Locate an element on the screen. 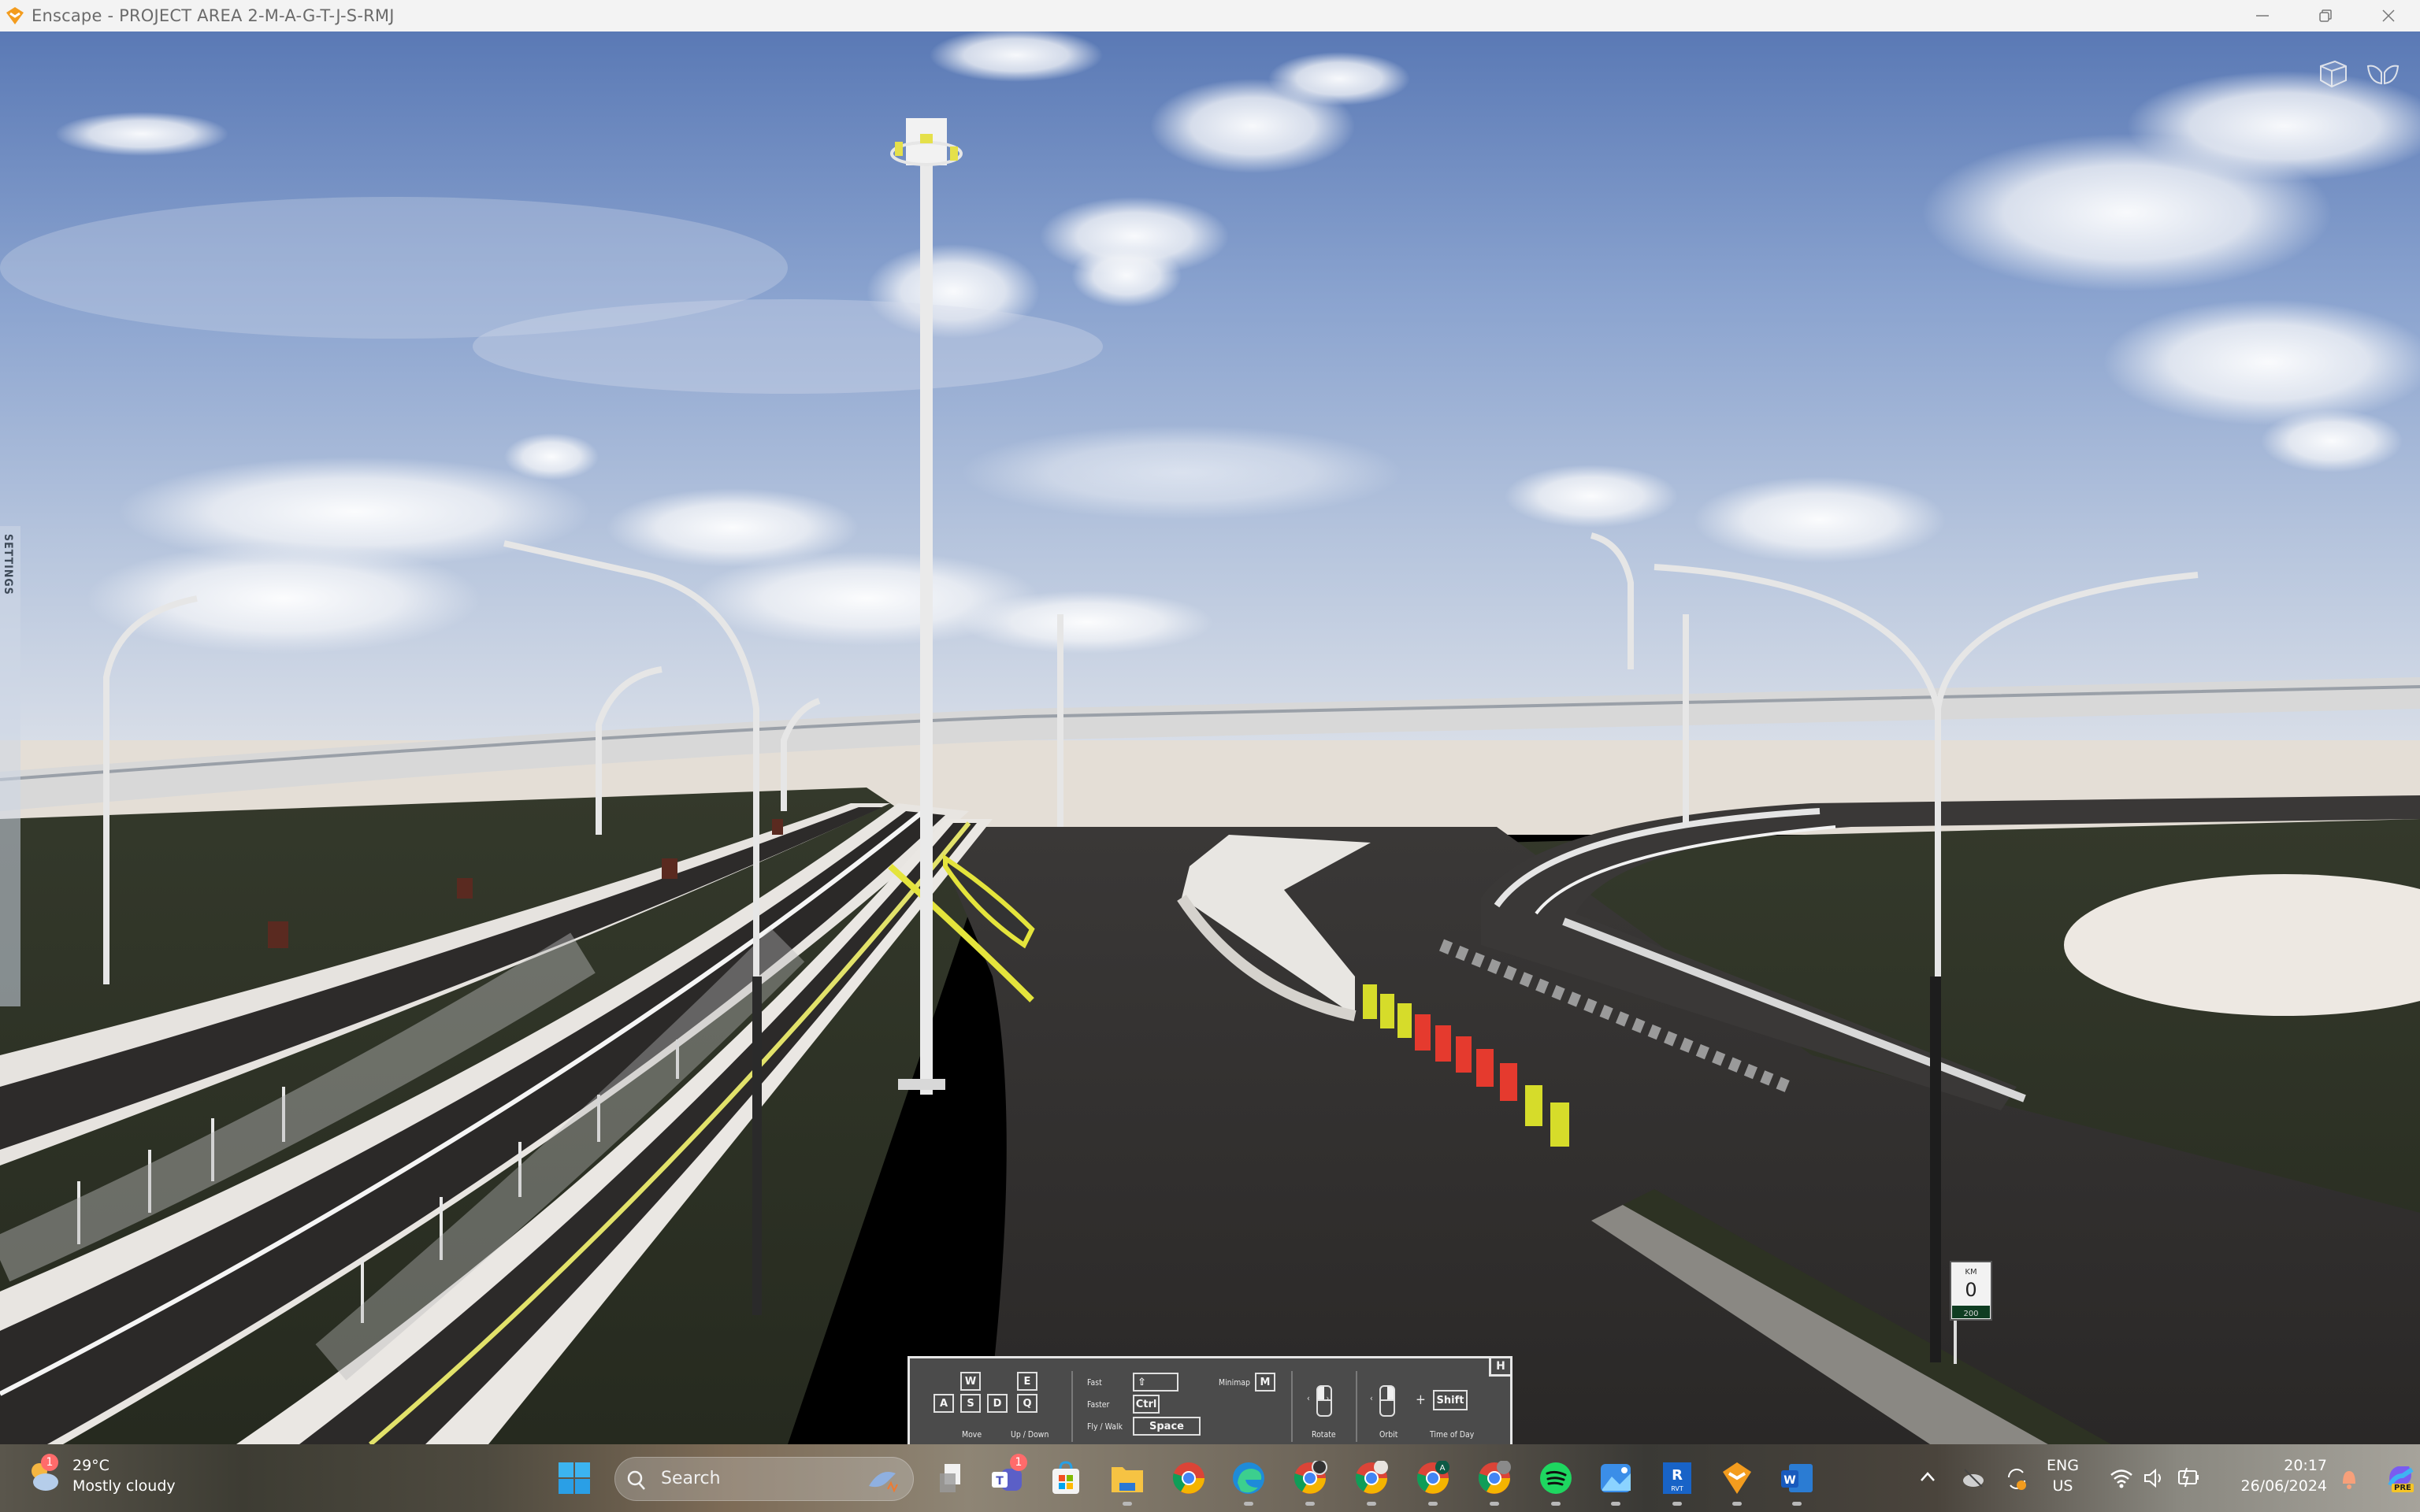 The width and height of the screenshot is (2420, 1512). taskbar-search: Search is located at coordinates (764, 1479).